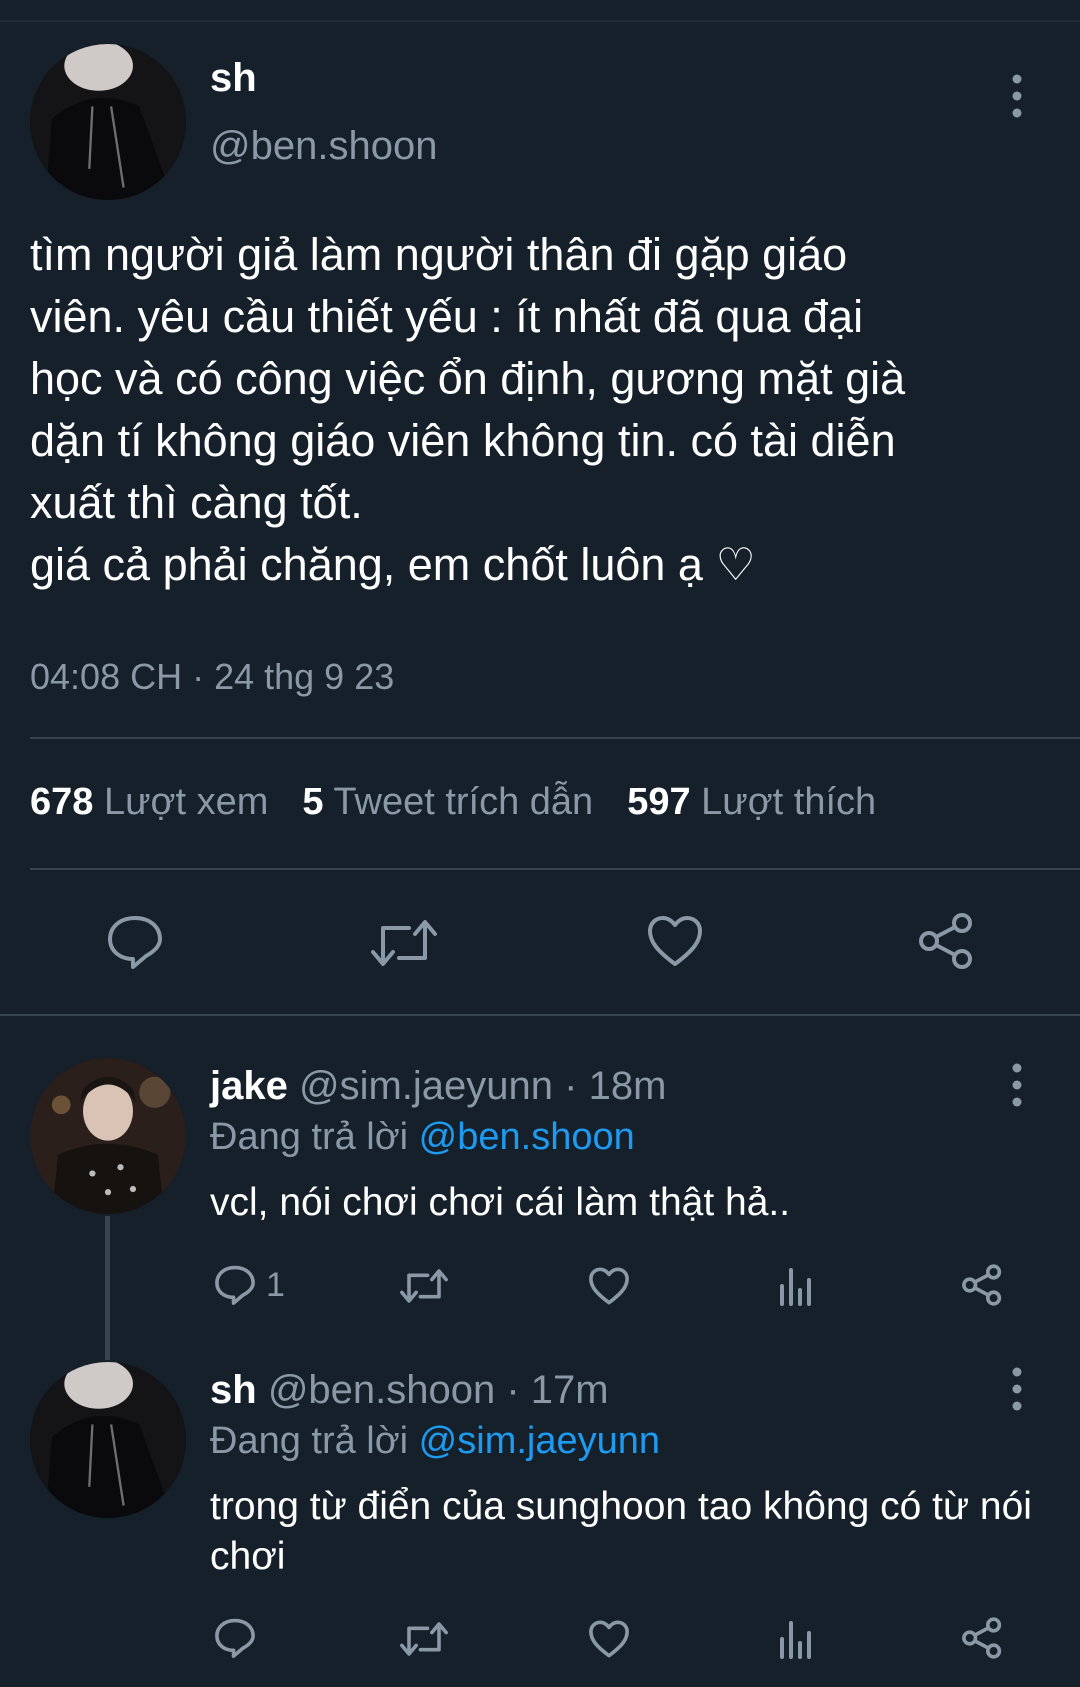  I want to click on replying-to: Đang trả lời @sim.jaeyunn, so click(435, 1441).